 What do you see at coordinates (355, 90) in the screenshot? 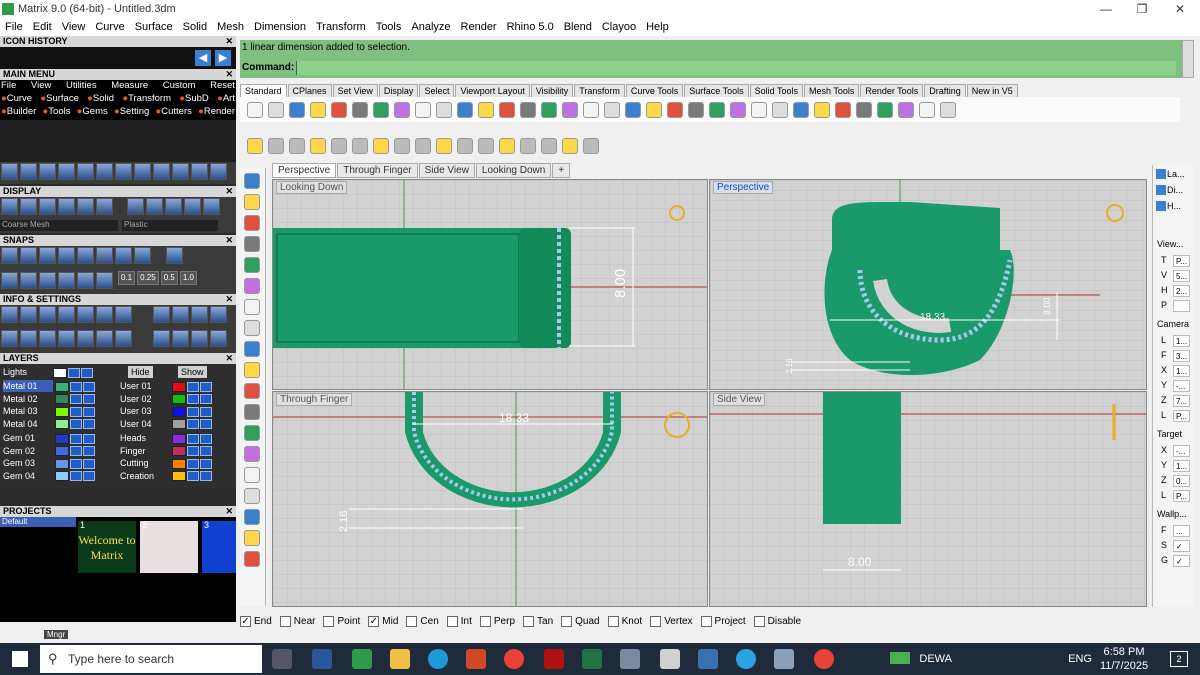
I see `tab-set-view: Set View` at bounding box center [355, 90].